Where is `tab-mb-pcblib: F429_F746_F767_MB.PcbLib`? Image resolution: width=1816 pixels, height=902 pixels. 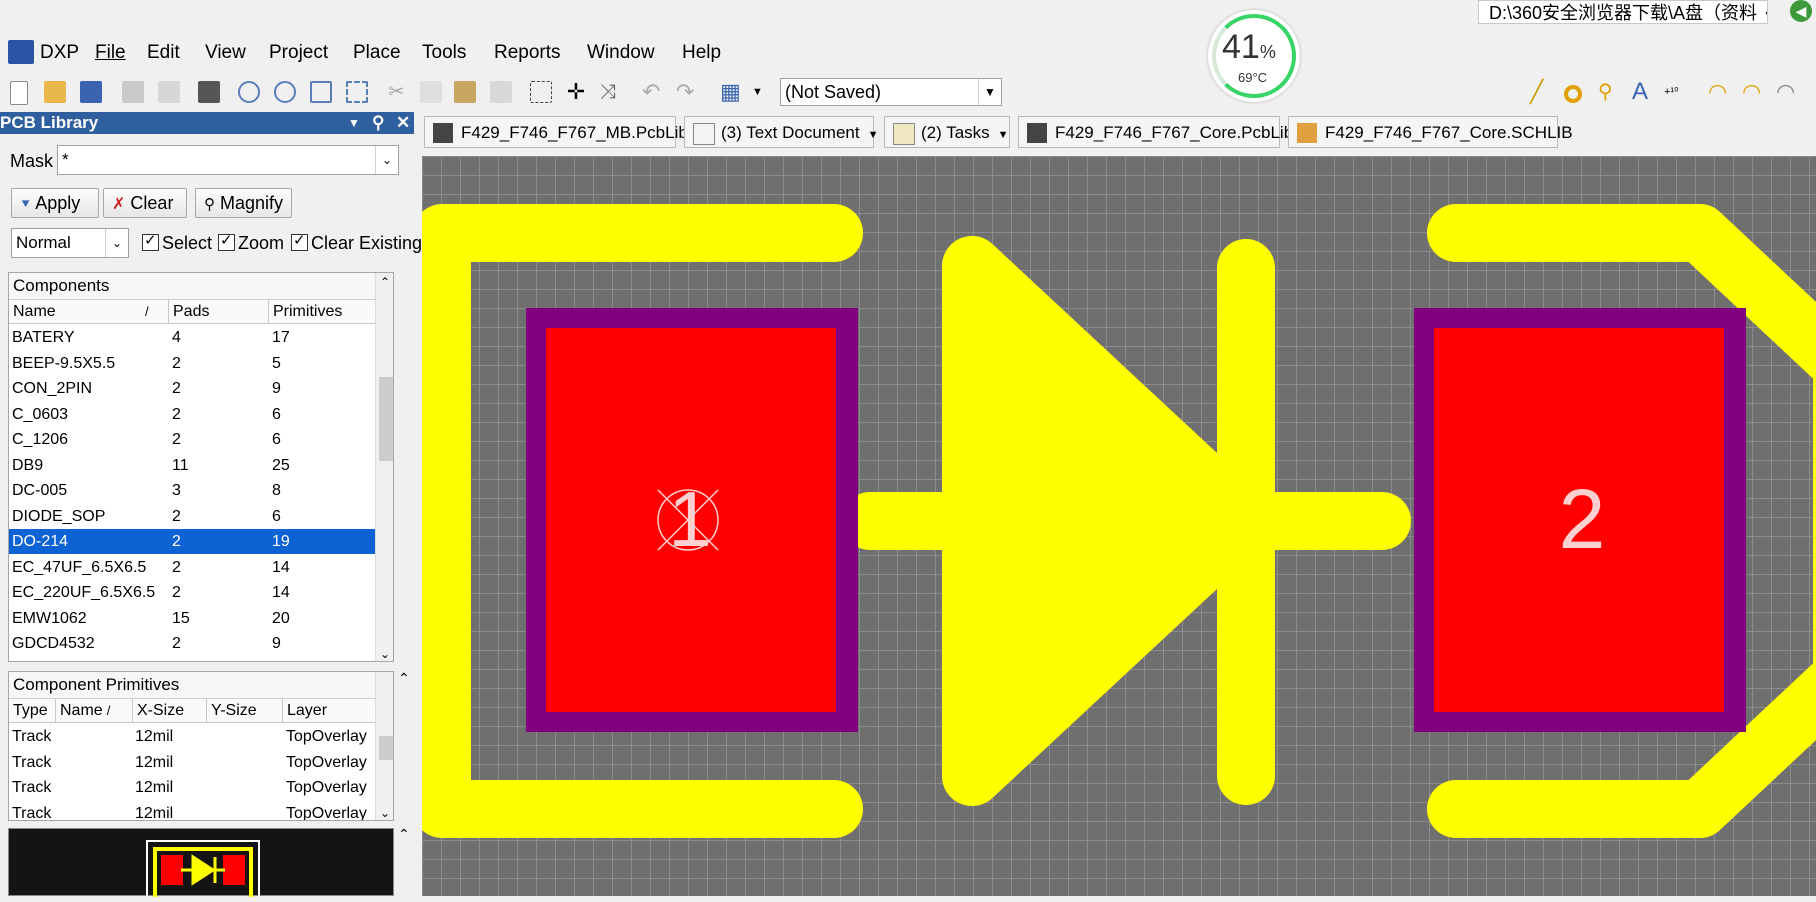
tab-mb-pcblib: F429_F746_F767_MB.PcbLib is located at coordinates (556, 132).